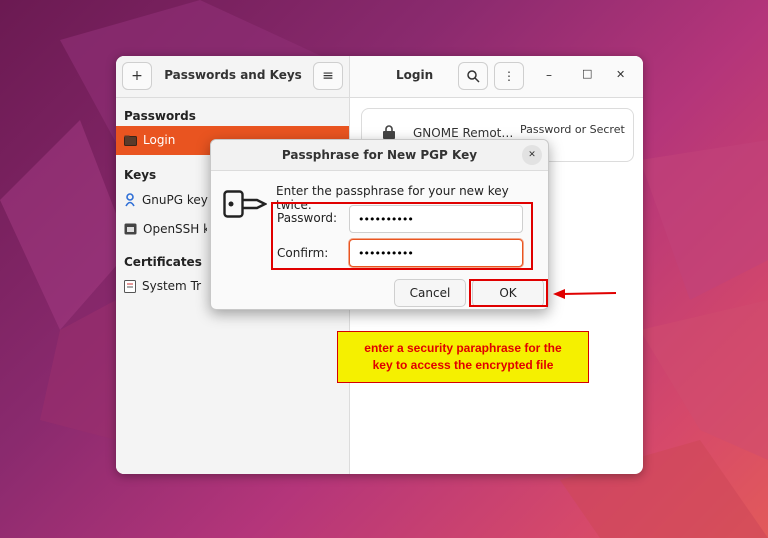 The width and height of the screenshot is (768, 538). What do you see at coordinates (160, 116) in the screenshot?
I see `section-passwords: Passwords` at bounding box center [160, 116].